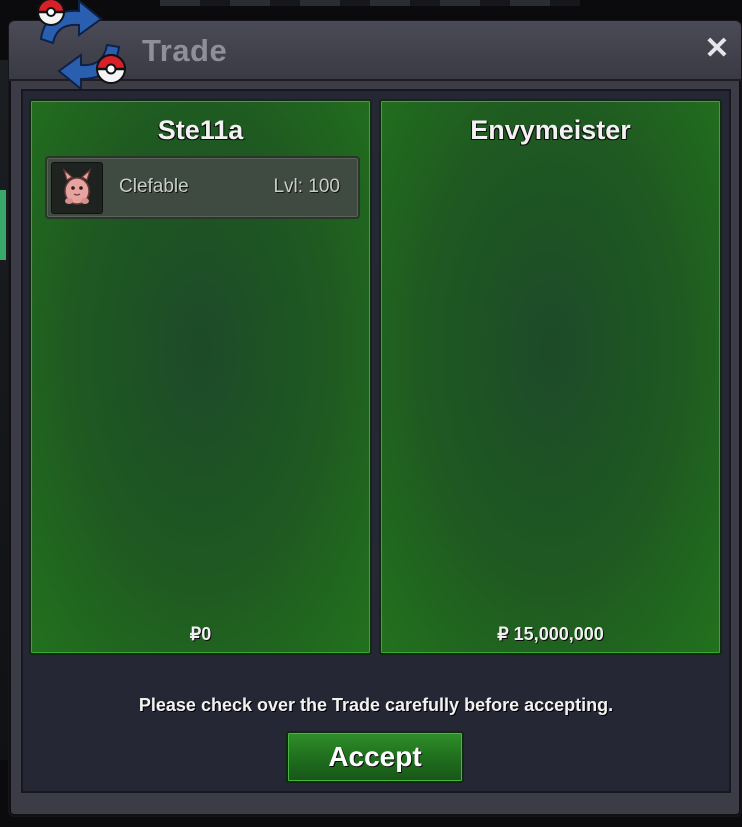 The width and height of the screenshot is (742, 827). I want to click on right-money-offer: ₽ 15,000,000, so click(550, 634).